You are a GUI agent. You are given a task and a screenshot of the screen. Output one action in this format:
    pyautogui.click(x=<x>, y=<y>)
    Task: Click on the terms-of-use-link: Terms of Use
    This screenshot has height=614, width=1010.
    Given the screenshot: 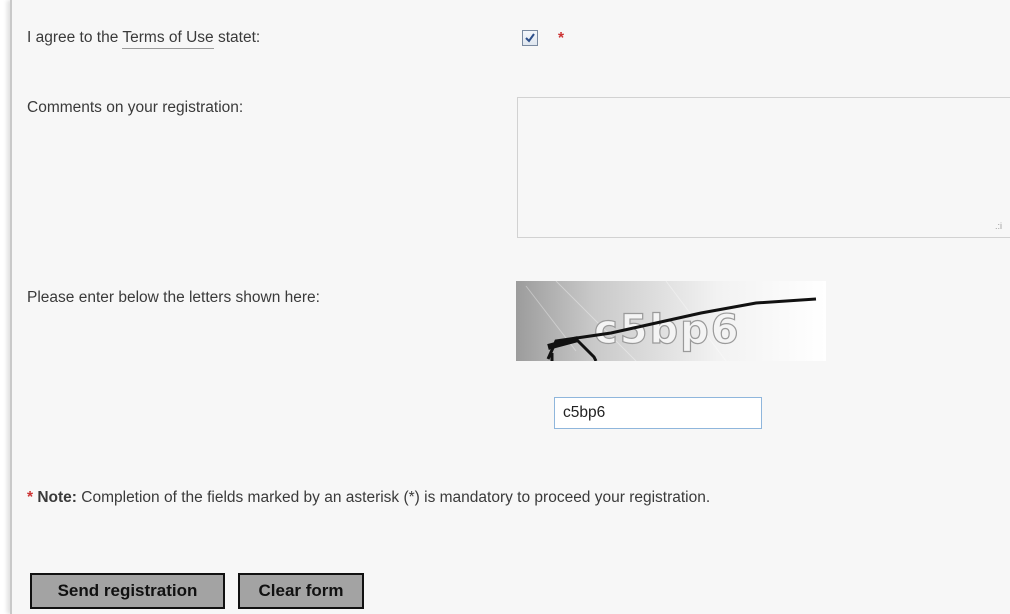 What is the action you would take?
    pyautogui.click(x=168, y=39)
    